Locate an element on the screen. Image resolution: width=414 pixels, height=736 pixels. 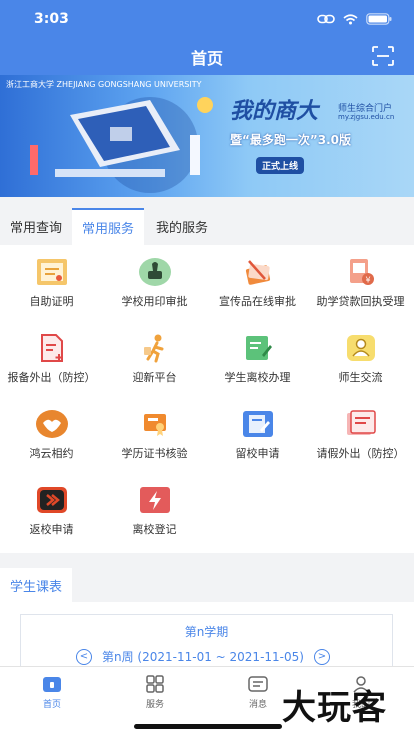
status-time: 3:03 is located at coordinates (51, 19).